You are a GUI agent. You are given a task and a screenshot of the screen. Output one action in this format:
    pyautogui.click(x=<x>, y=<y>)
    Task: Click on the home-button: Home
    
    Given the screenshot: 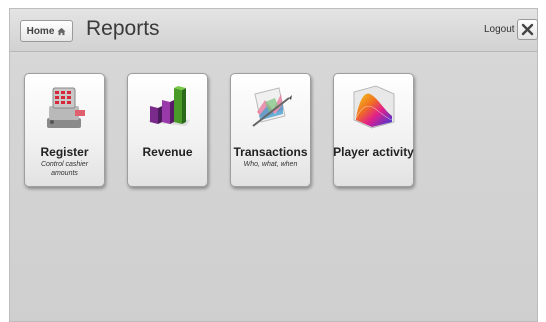 What is the action you would take?
    pyautogui.click(x=46, y=31)
    